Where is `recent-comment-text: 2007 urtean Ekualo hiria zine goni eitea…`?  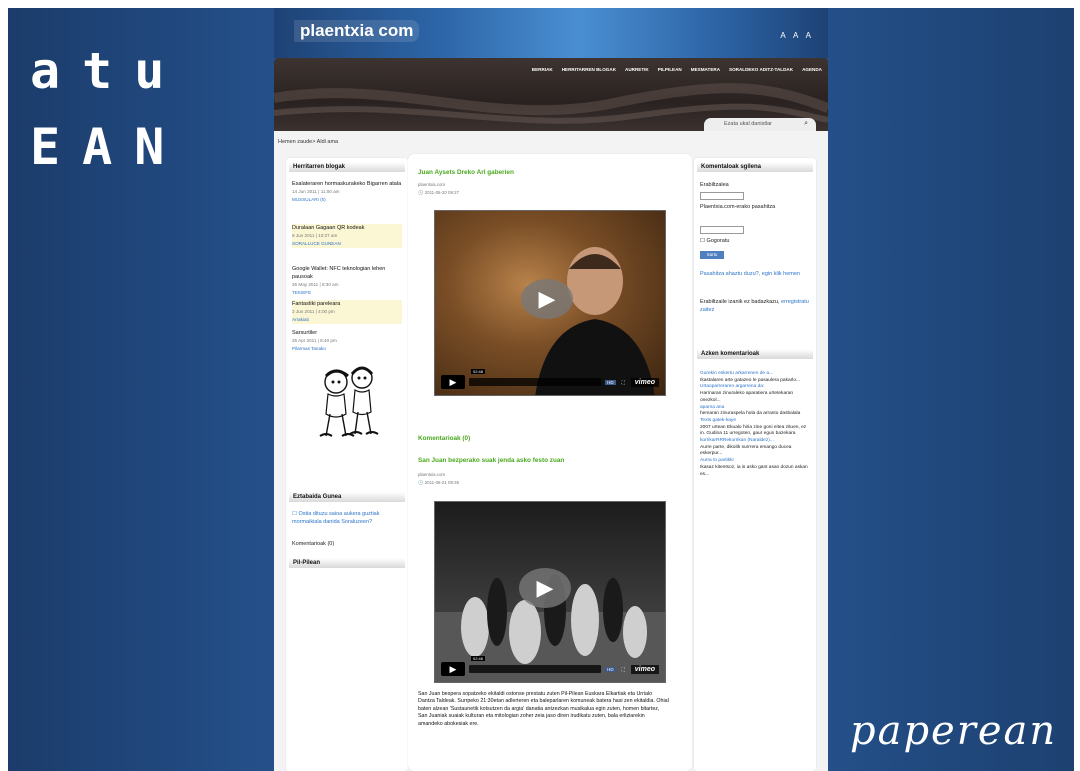
recent-comment-text: 2007 urtean Ekualo hiria zine goni eitea… is located at coordinates (753, 430).